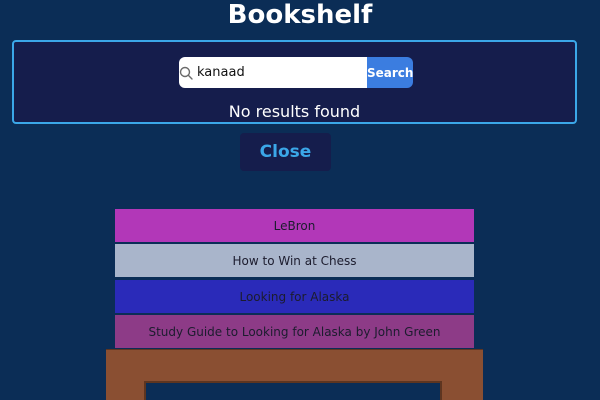  Describe the element at coordinates (285, 152) in the screenshot. I see `close-button: Close` at that location.